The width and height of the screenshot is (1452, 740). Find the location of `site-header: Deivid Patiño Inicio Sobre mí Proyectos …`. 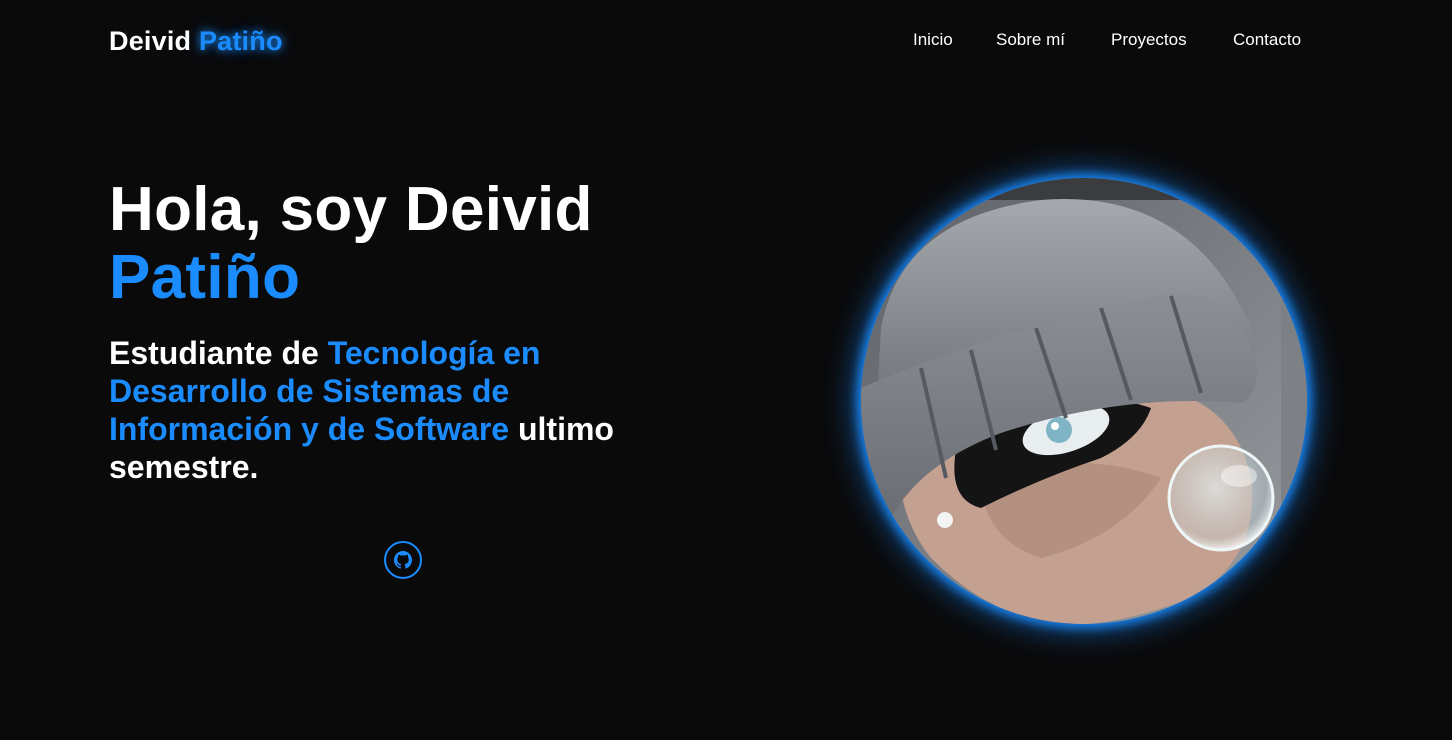

site-header: Deivid Patiño Inicio Sobre mí Proyectos … is located at coordinates (726, 41).